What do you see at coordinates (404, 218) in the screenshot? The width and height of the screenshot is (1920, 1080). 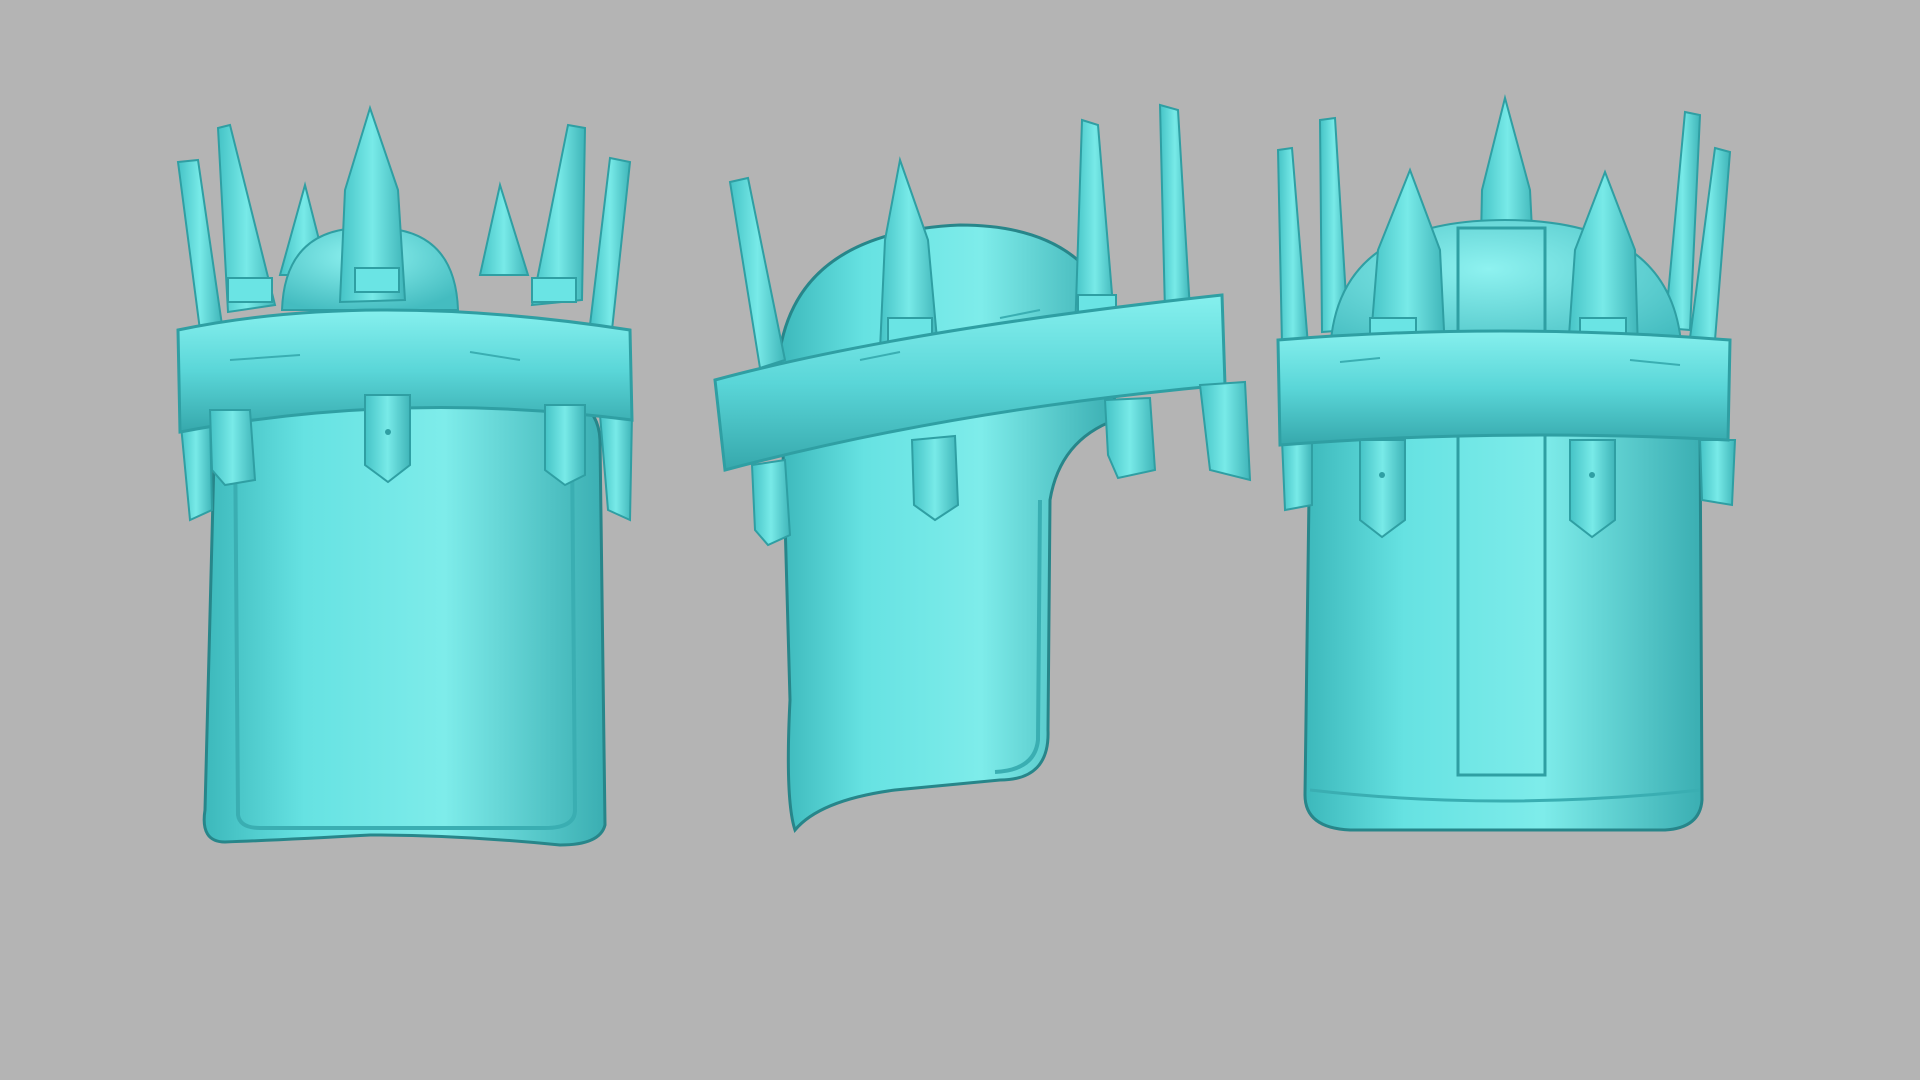 I see `crown-spikes-front` at bounding box center [404, 218].